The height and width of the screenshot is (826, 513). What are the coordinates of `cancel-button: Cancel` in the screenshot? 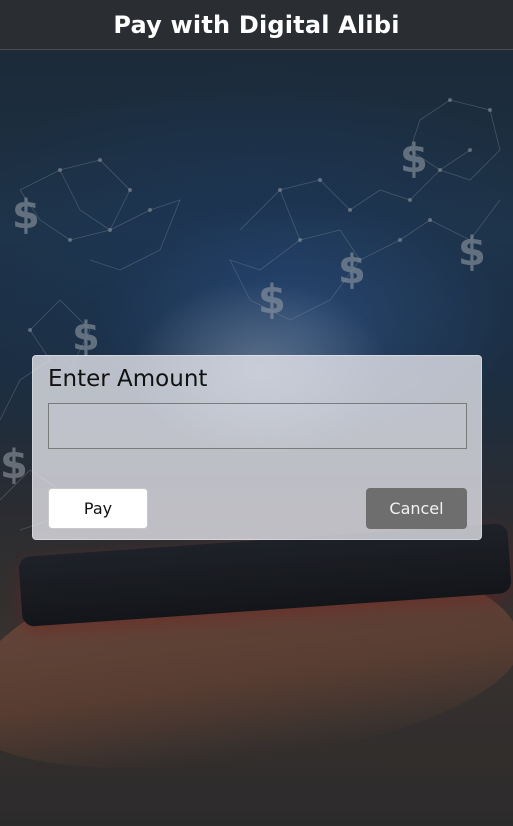 It's located at (416, 508).